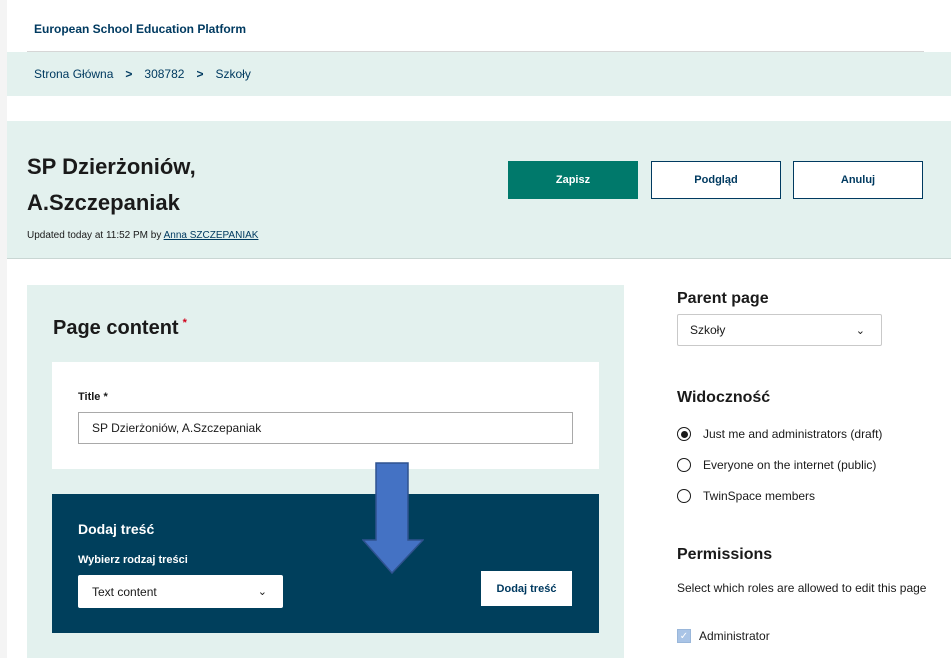 This screenshot has height=658, width=951. I want to click on page-content-title: Page content *, so click(120, 328).